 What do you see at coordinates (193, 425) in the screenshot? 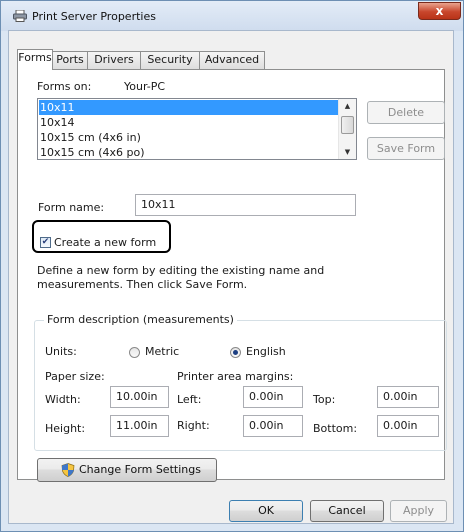
I see `right-margin-label: Right:` at bounding box center [193, 425].